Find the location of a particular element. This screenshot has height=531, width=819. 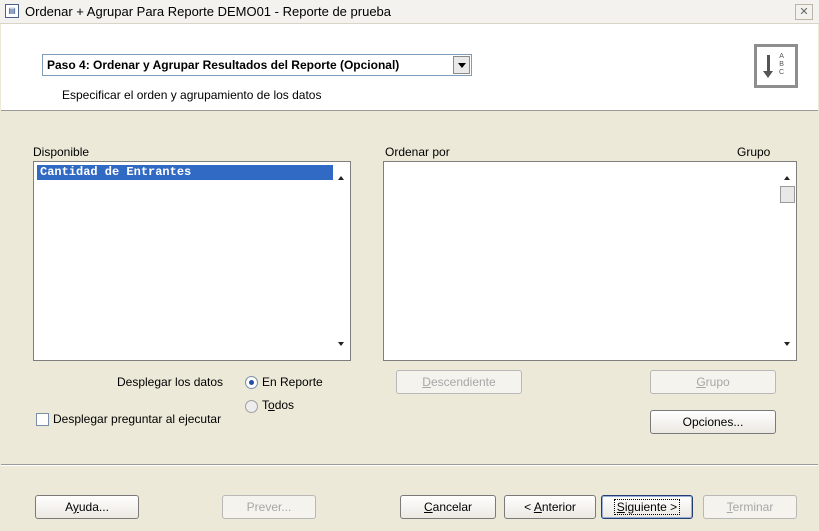

radio-todos-label: Todos is located at coordinates (278, 405).